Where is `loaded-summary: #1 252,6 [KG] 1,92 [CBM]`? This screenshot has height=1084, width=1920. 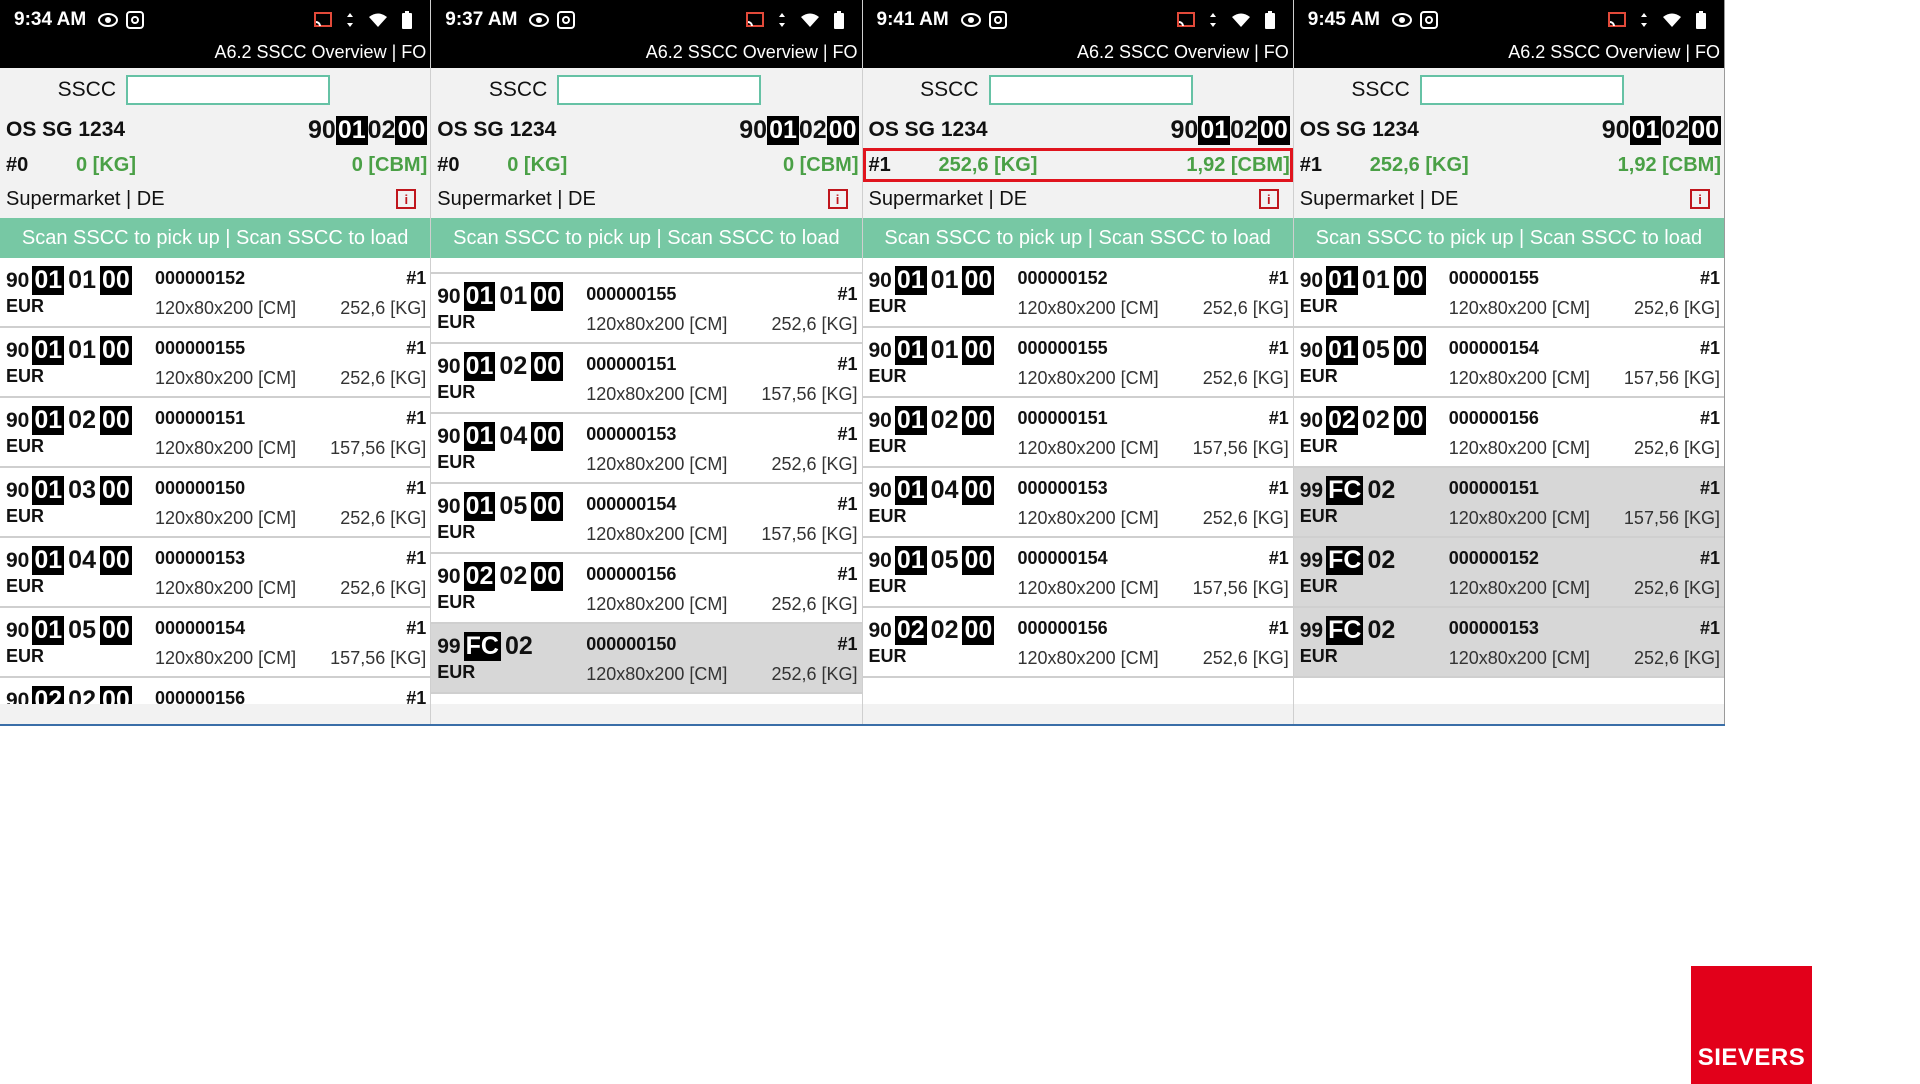 loaded-summary: #1 252,6 [KG] 1,92 [CBM] is located at coordinates (1077, 165).